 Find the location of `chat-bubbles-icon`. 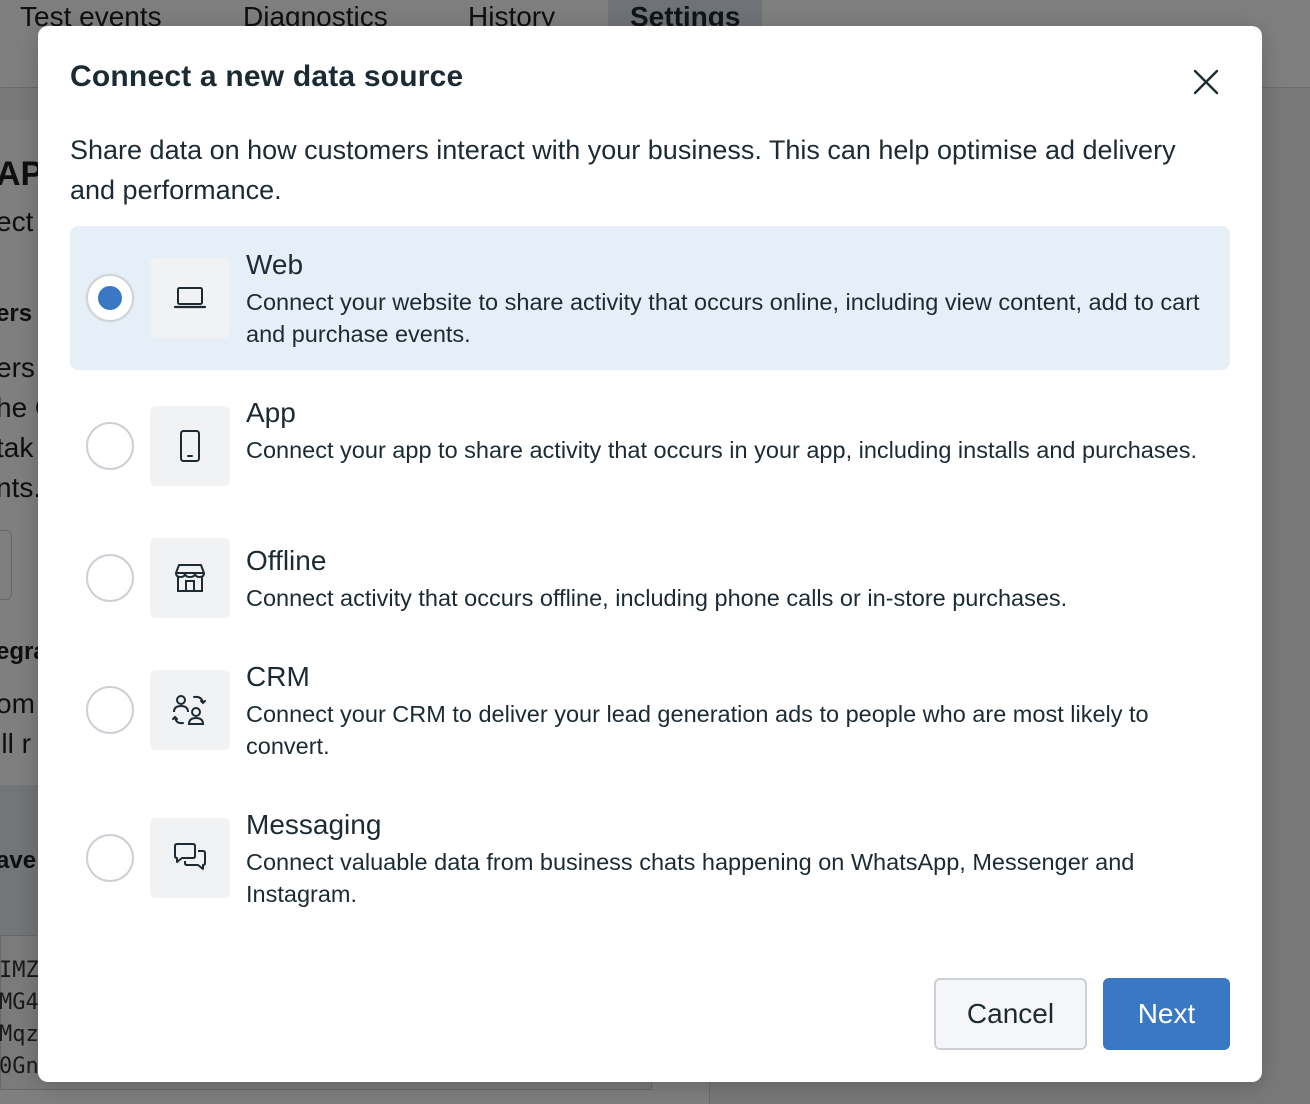

chat-bubbles-icon is located at coordinates (190, 858).